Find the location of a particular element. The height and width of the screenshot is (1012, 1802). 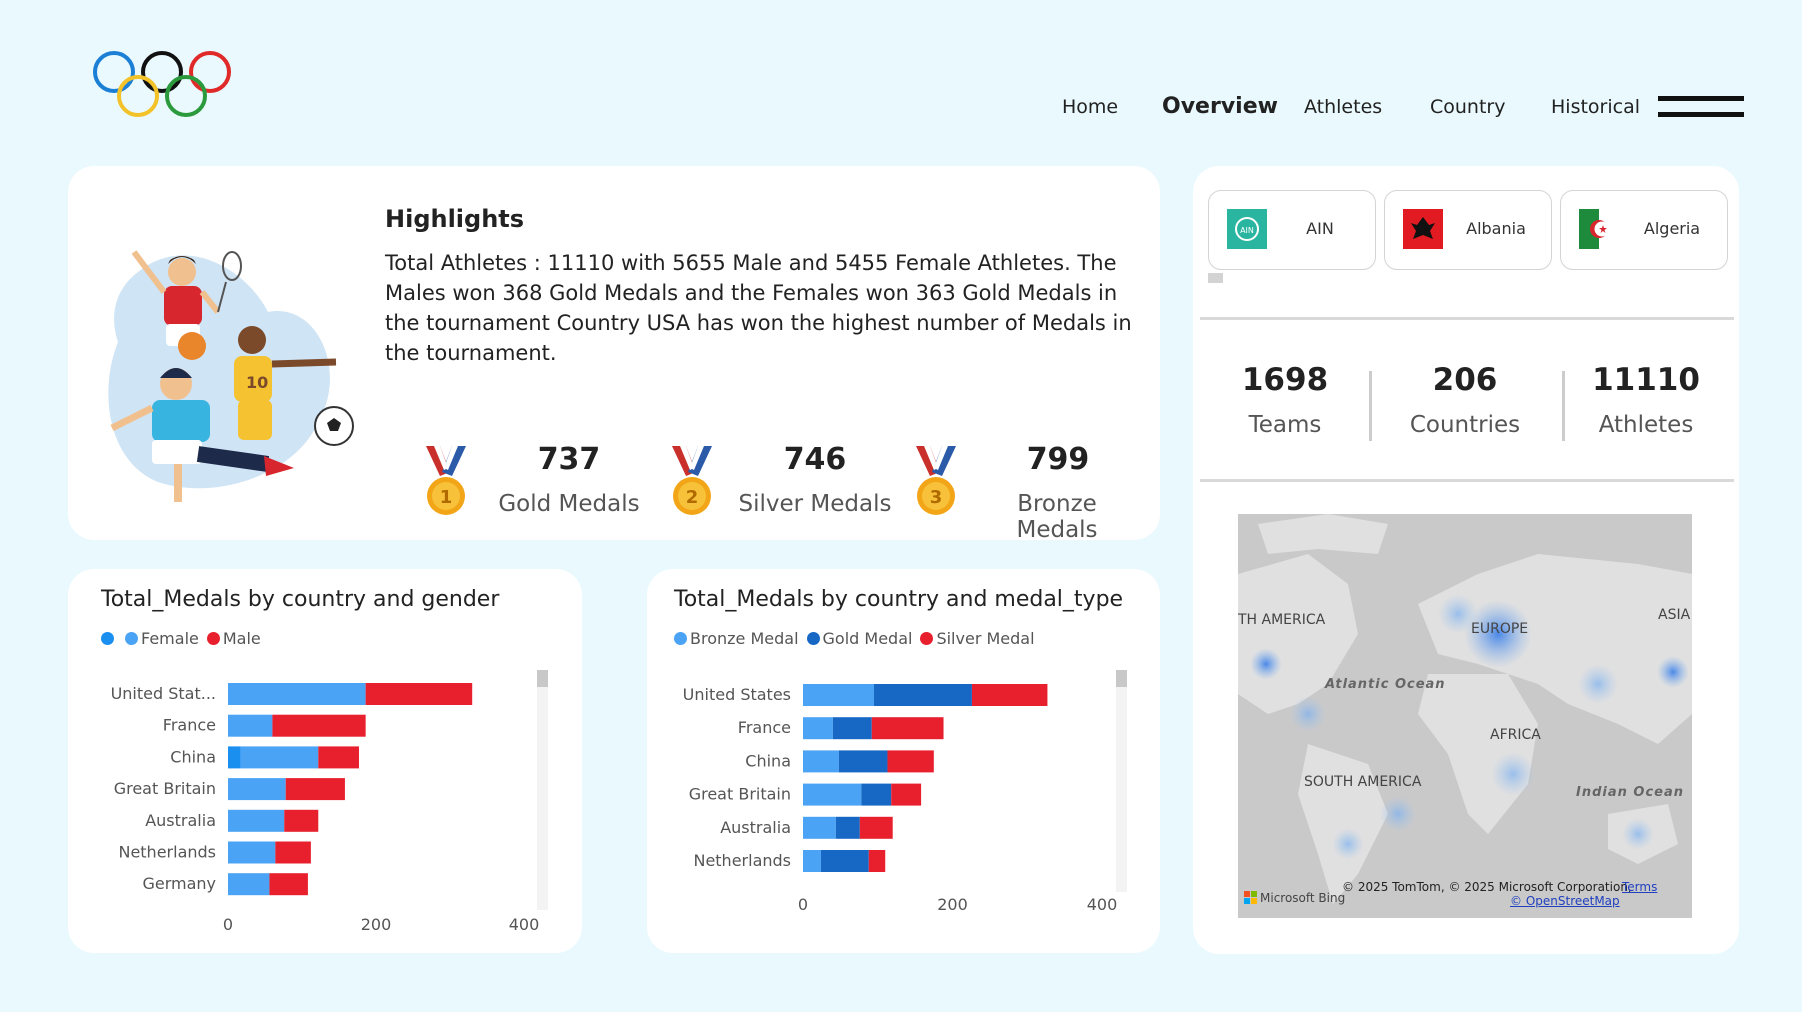

category-label: Australia is located at coordinates (755, 827).